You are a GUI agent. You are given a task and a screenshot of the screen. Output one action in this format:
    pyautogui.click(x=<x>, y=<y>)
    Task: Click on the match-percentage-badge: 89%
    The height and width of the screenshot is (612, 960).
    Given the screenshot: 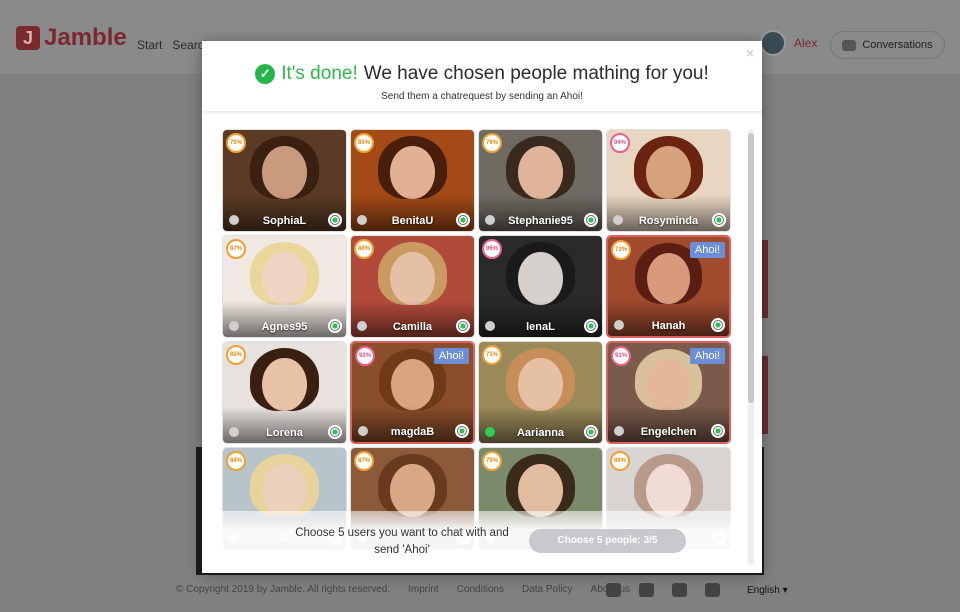 What is the action you would take?
    pyautogui.click(x=620, y=461)
    